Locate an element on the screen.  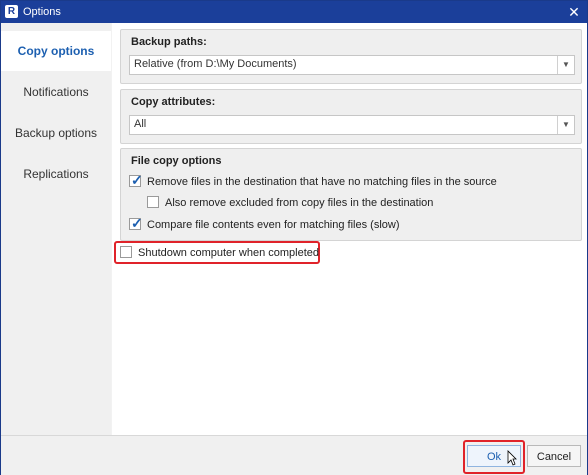
backup-paths-dropdown: Relative (from D:\My Documents) ▼ is located at coordinates (352, 65).